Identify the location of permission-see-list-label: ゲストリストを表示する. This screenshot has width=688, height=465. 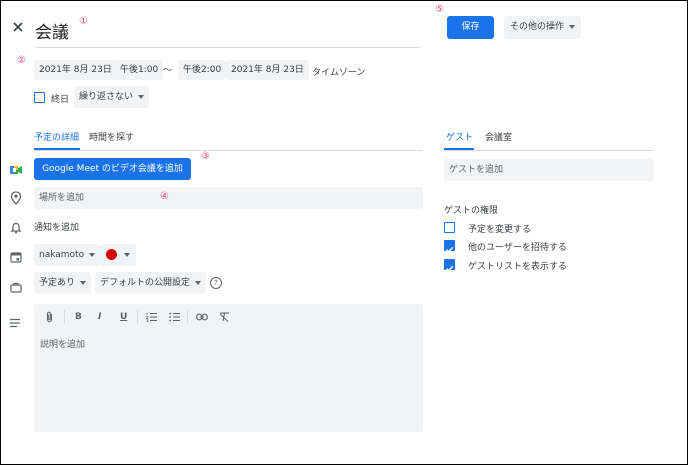
(518, 267).